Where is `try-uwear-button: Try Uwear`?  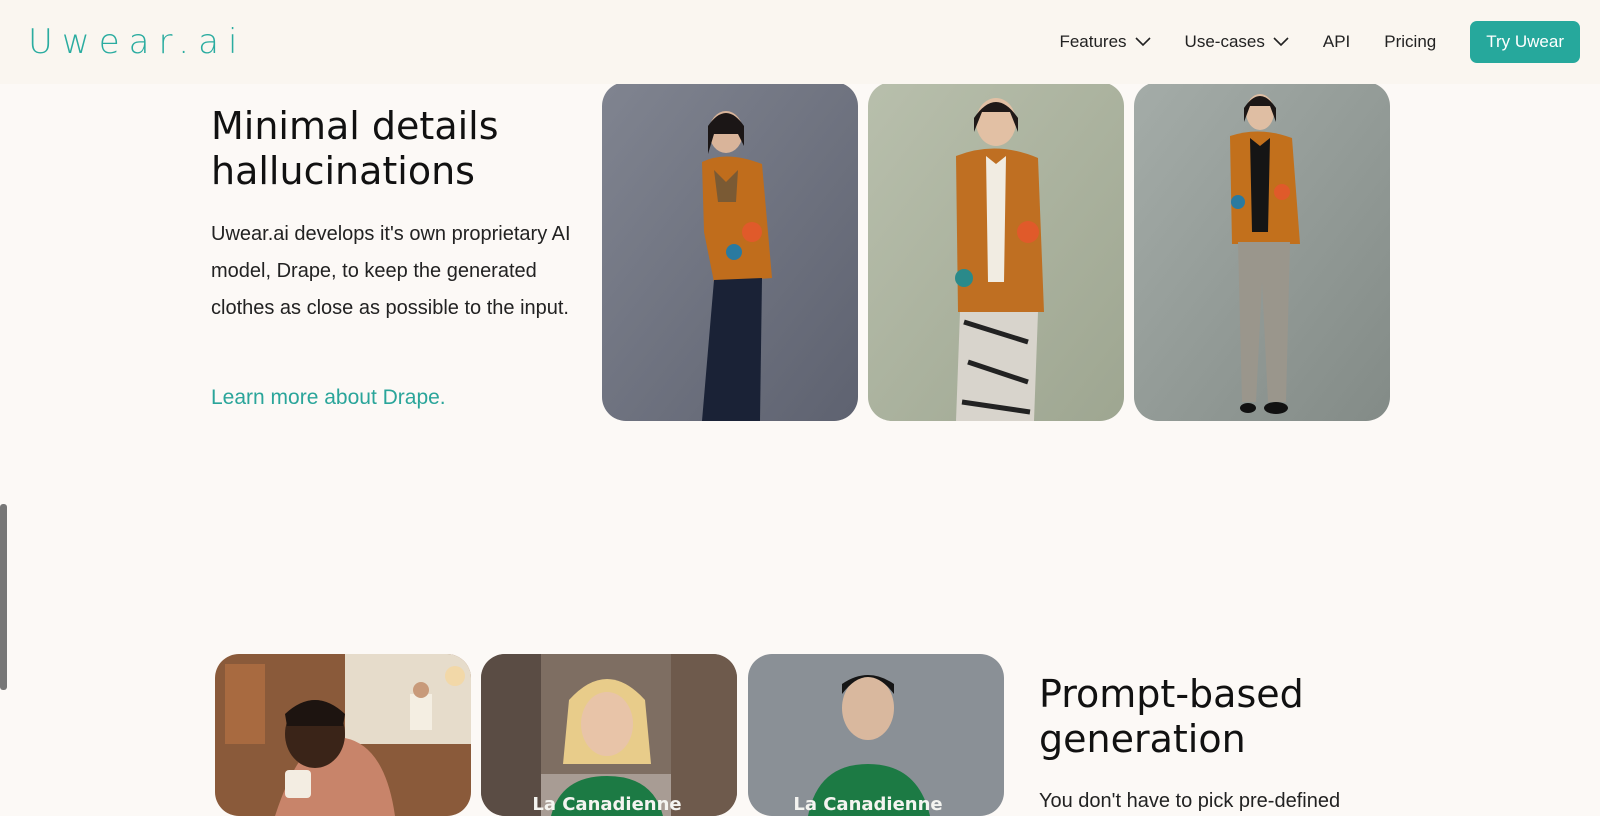
try-uwear-button: Try Uwear is located at coordinates (1525, 42).